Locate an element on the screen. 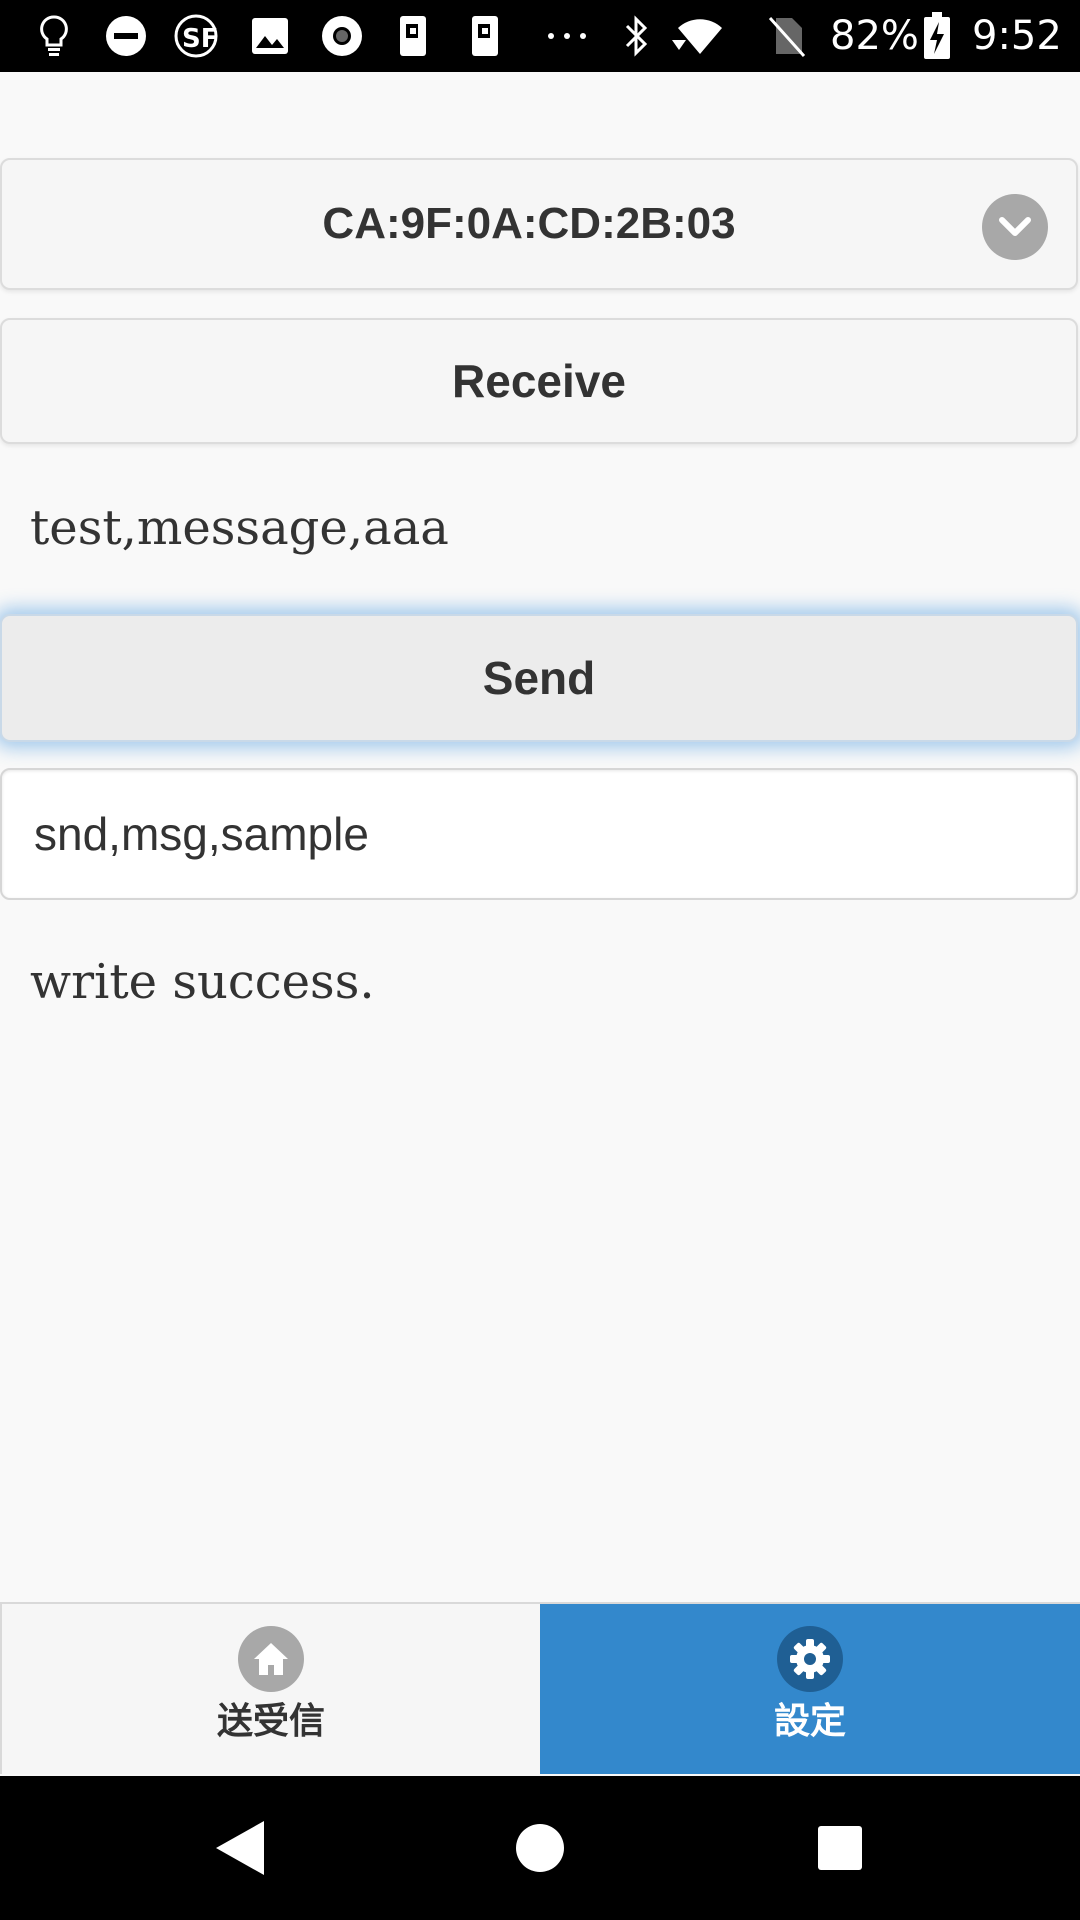  recents-icon is located at coordinates (840, 1848).